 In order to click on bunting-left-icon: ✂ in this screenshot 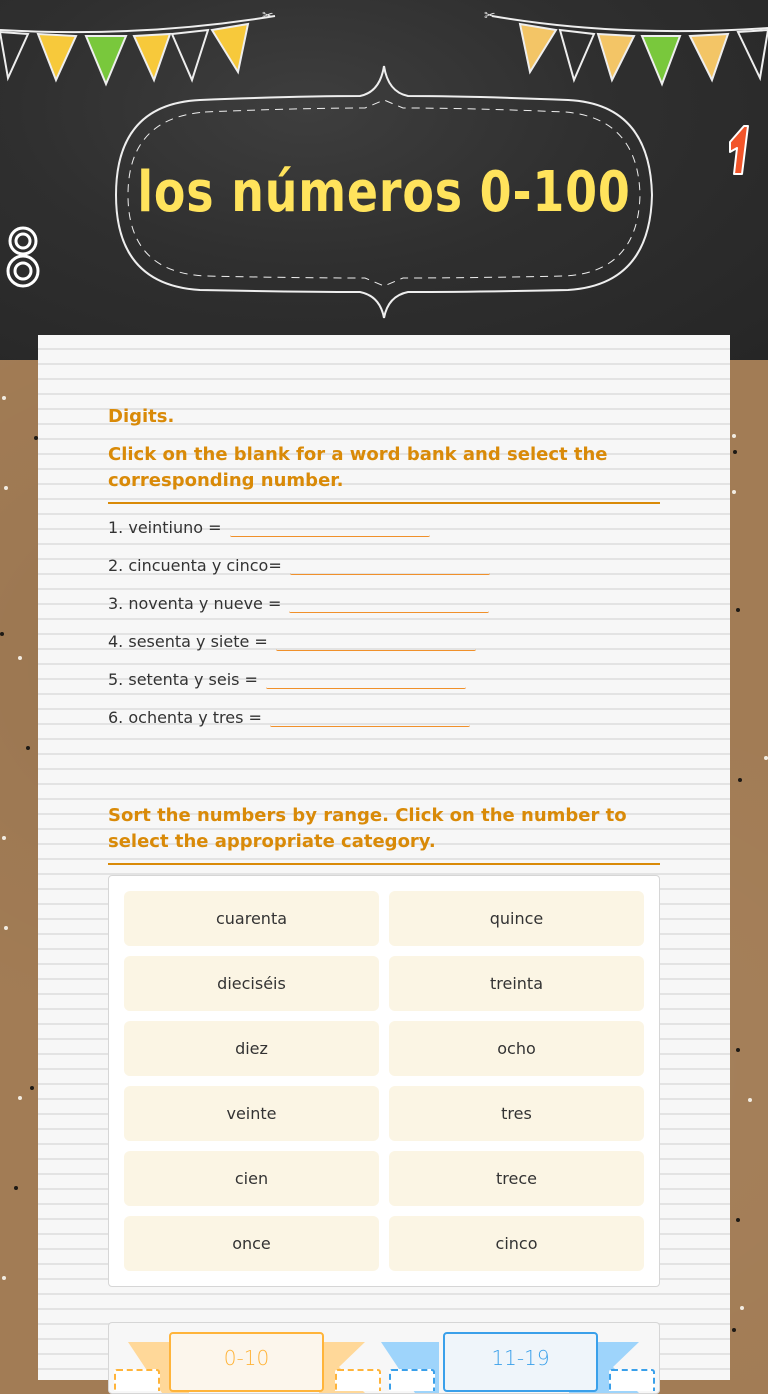, I will do `click(138, 47)`.